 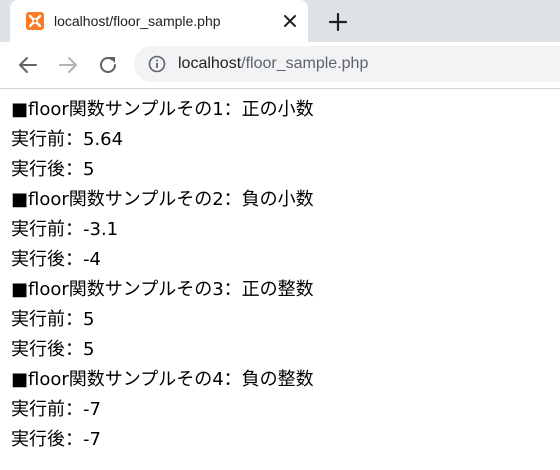 What do you see at coordinates (67, 139) in the screenshot?
I see `before-value-1: 実行前：5.64` at bounding box center [67, 139].